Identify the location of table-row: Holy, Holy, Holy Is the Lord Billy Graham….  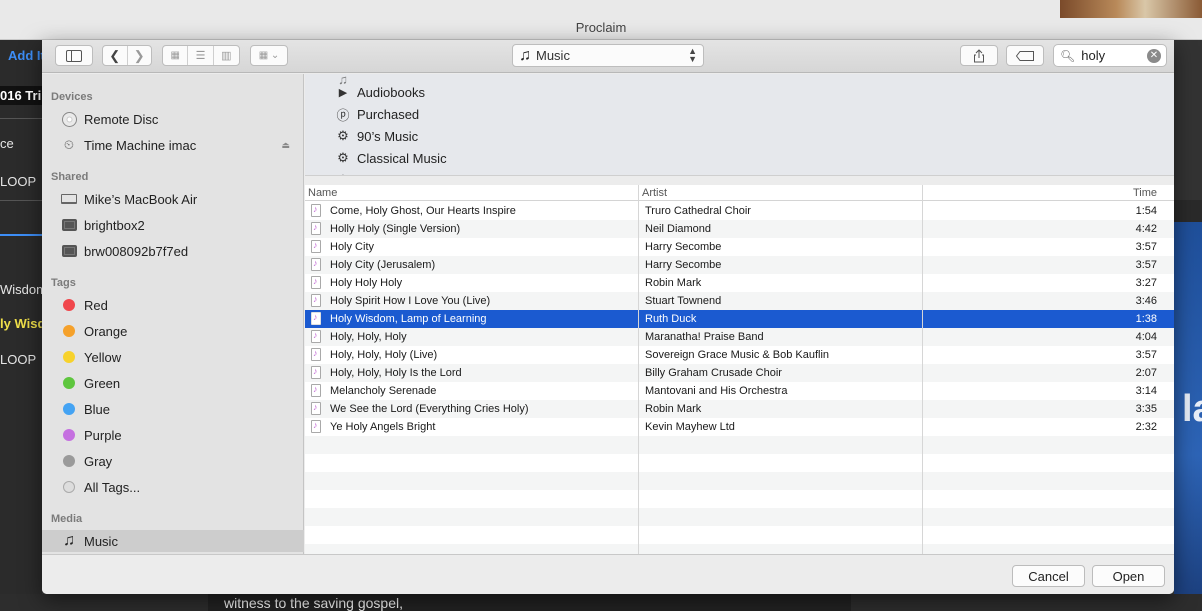
(739, 373).